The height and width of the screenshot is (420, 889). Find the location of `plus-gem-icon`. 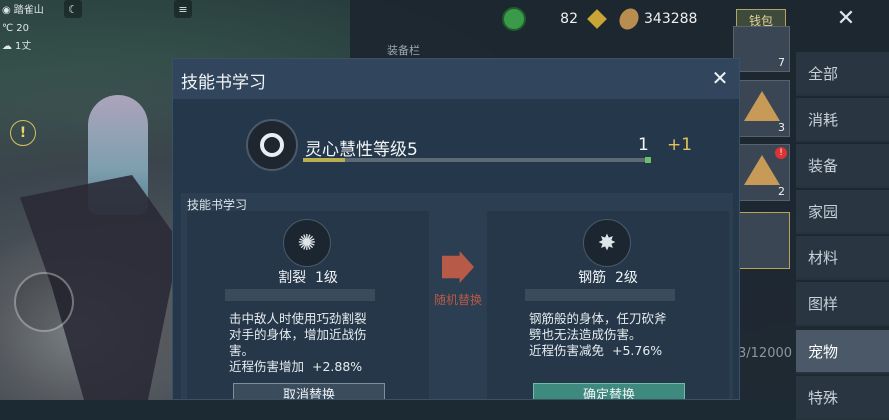

plus-gem-icon is located at coordinates (597, 19).